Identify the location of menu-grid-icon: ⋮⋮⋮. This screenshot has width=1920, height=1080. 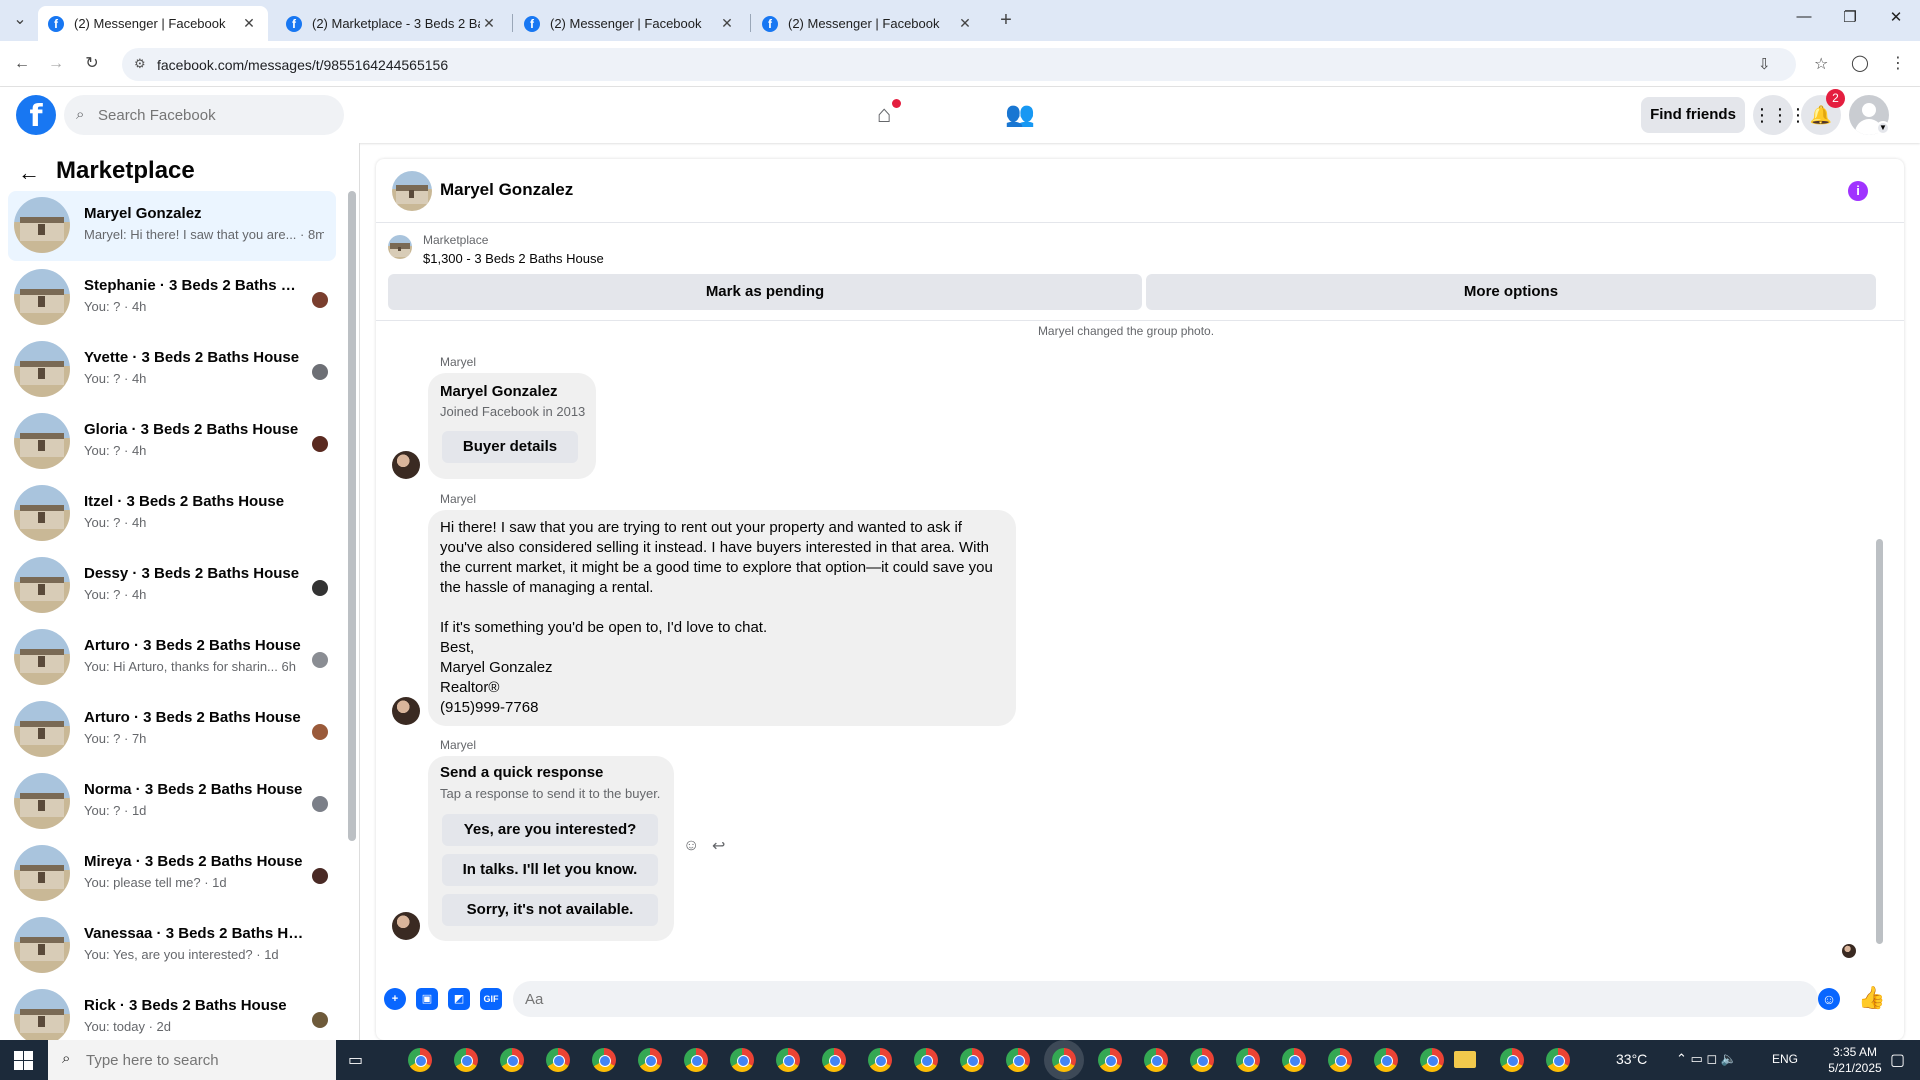
(1780, 115).